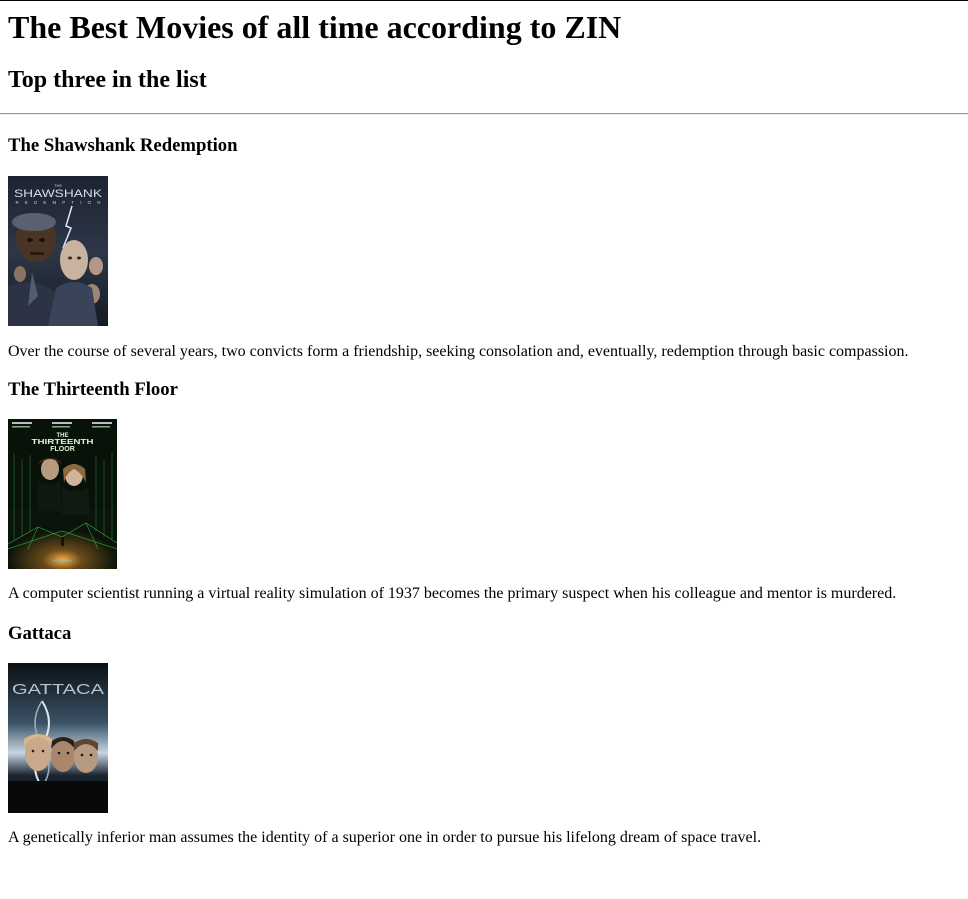 The height and width of the screenshot is (899, 968). I want to click on svg-text: THIRTEENTH, so click(63, 442).